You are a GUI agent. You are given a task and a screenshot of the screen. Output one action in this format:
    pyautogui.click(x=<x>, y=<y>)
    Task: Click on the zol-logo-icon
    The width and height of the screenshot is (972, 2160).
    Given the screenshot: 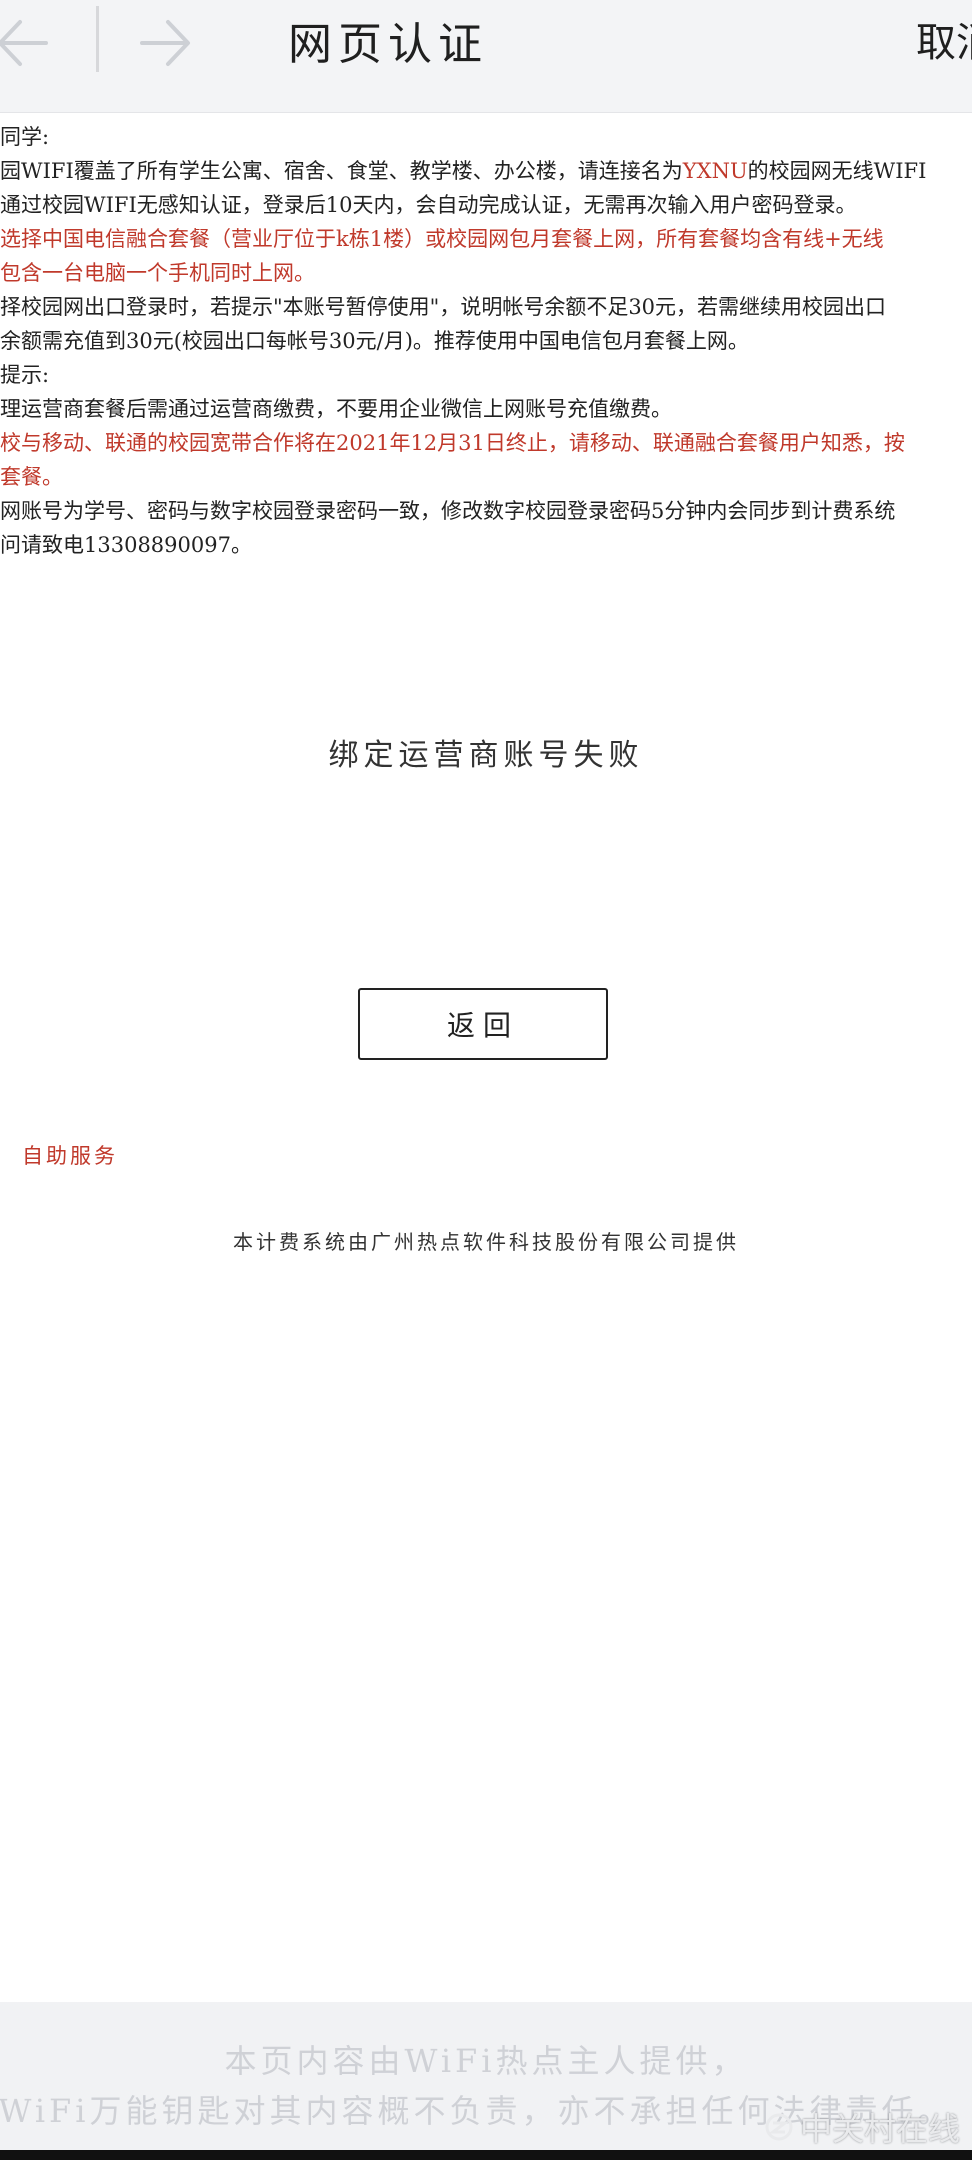 What is the action you would take?
    pyautogui.click(x=779, y=2127)
    